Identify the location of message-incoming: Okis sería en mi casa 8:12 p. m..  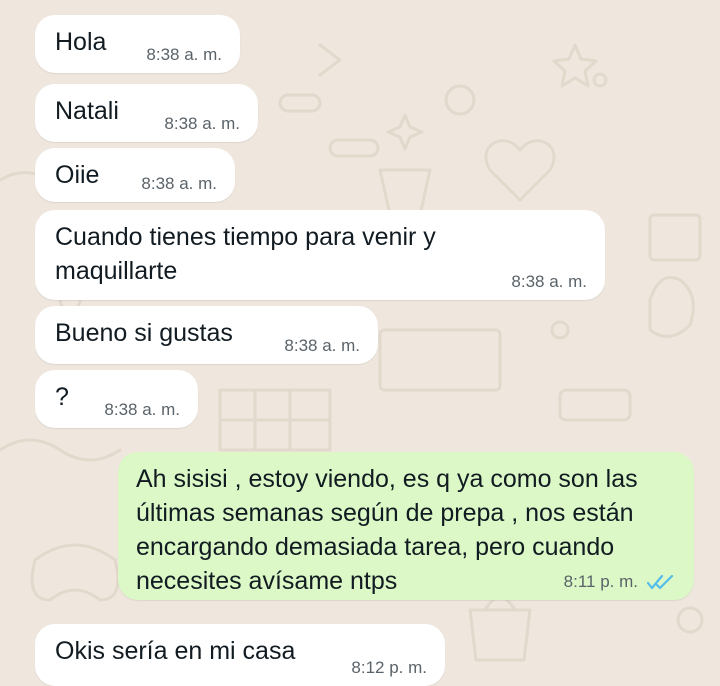
(240, 655).